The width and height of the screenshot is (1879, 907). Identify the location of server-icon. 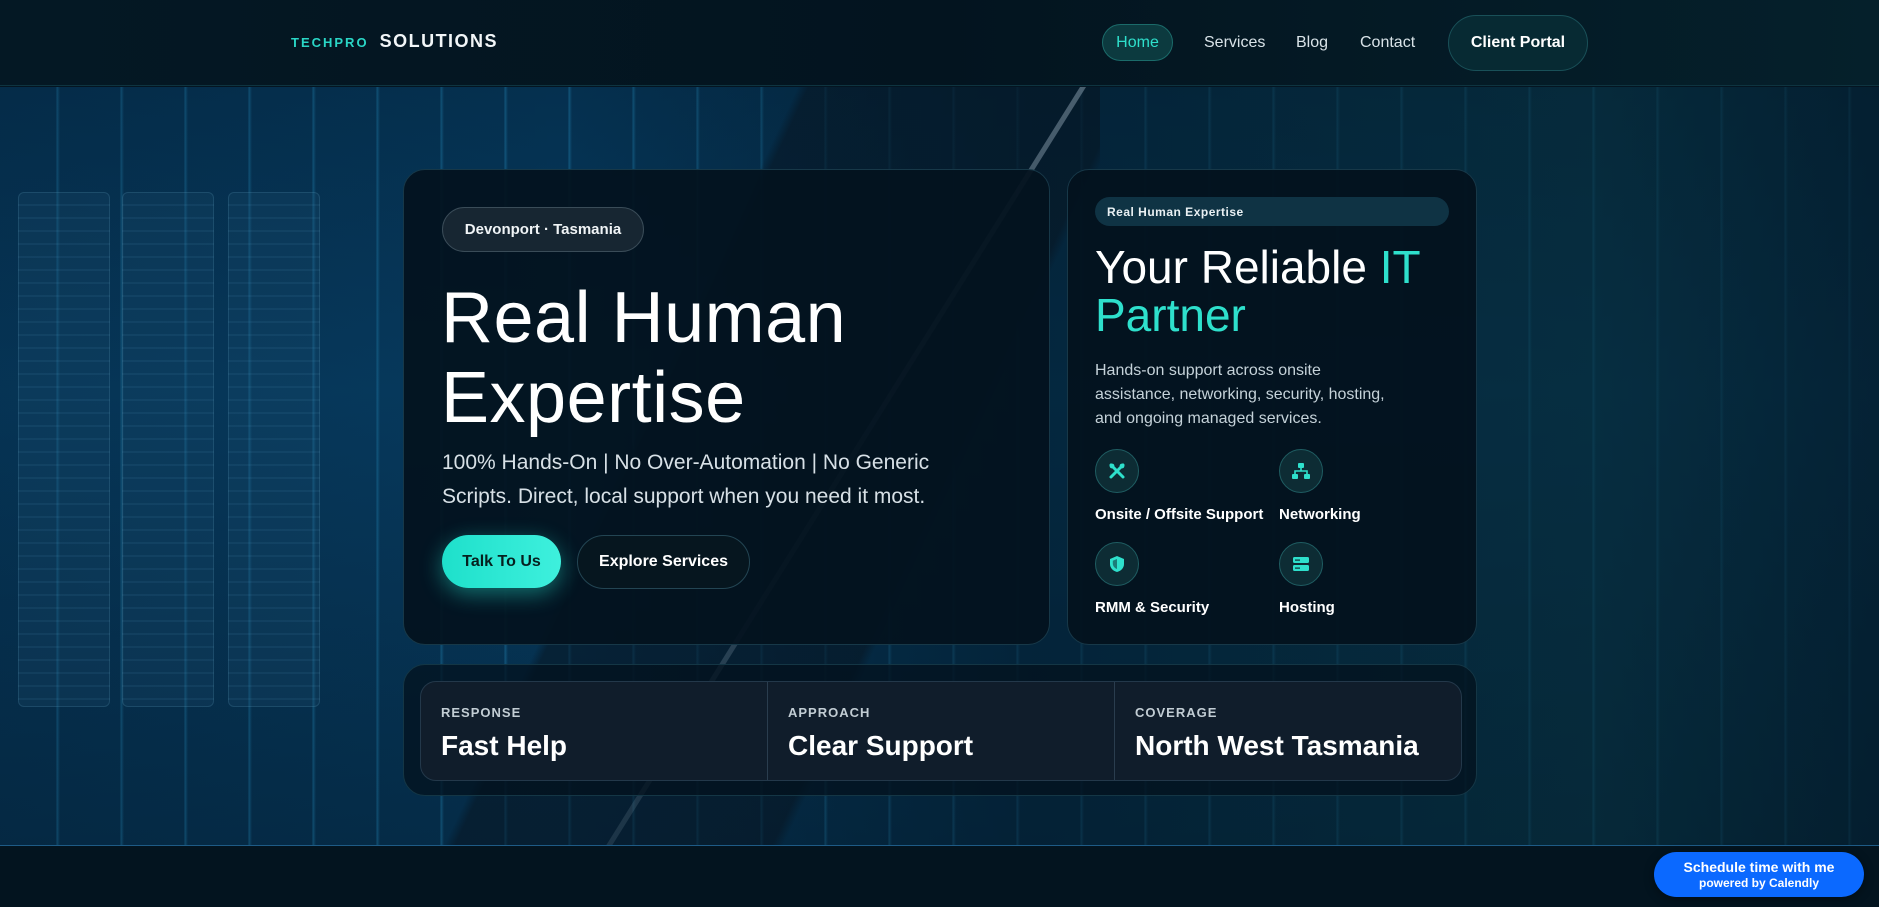
(1301, 564).